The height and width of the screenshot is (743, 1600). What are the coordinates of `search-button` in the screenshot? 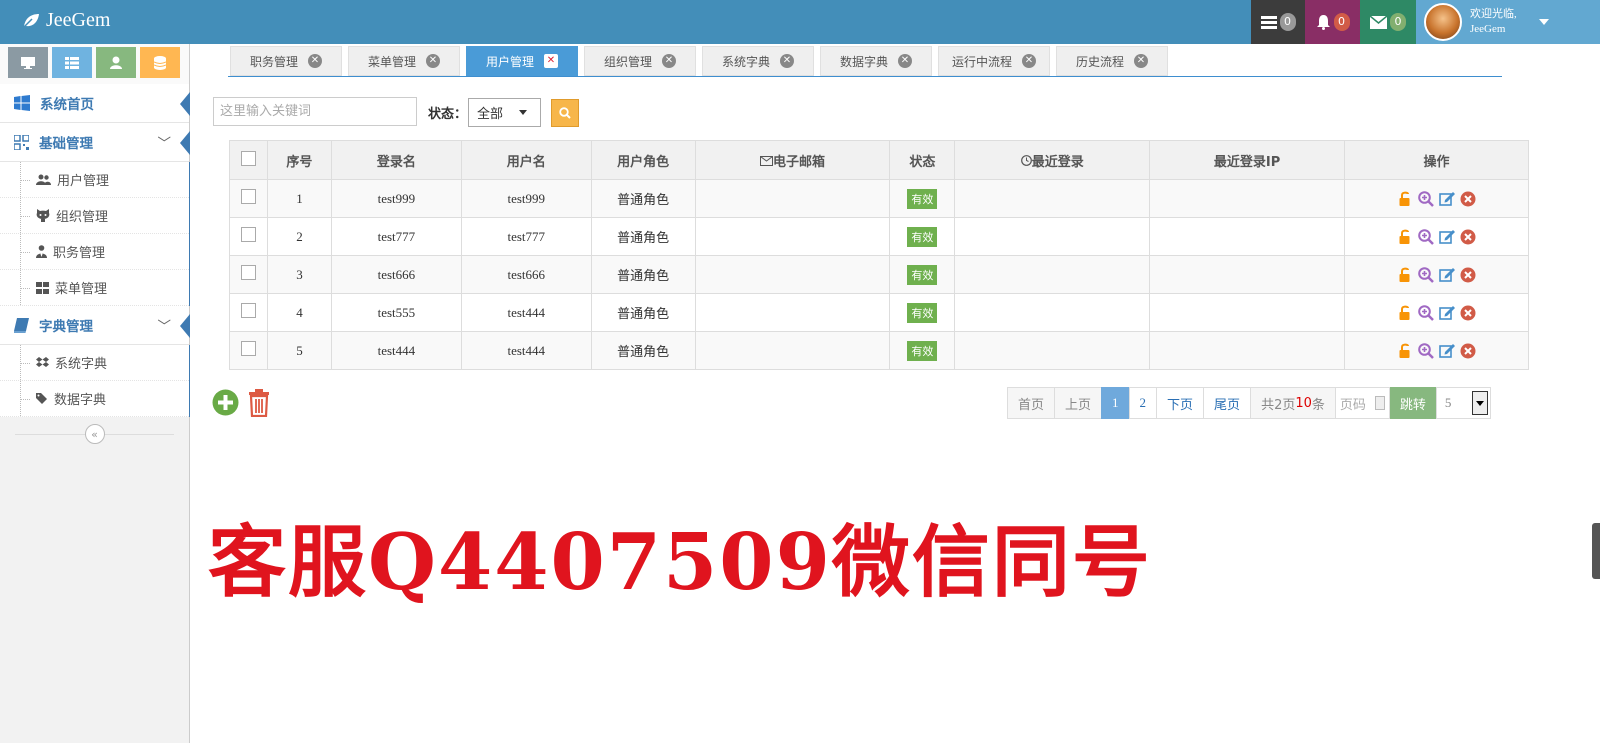 It's located at (565, 113).